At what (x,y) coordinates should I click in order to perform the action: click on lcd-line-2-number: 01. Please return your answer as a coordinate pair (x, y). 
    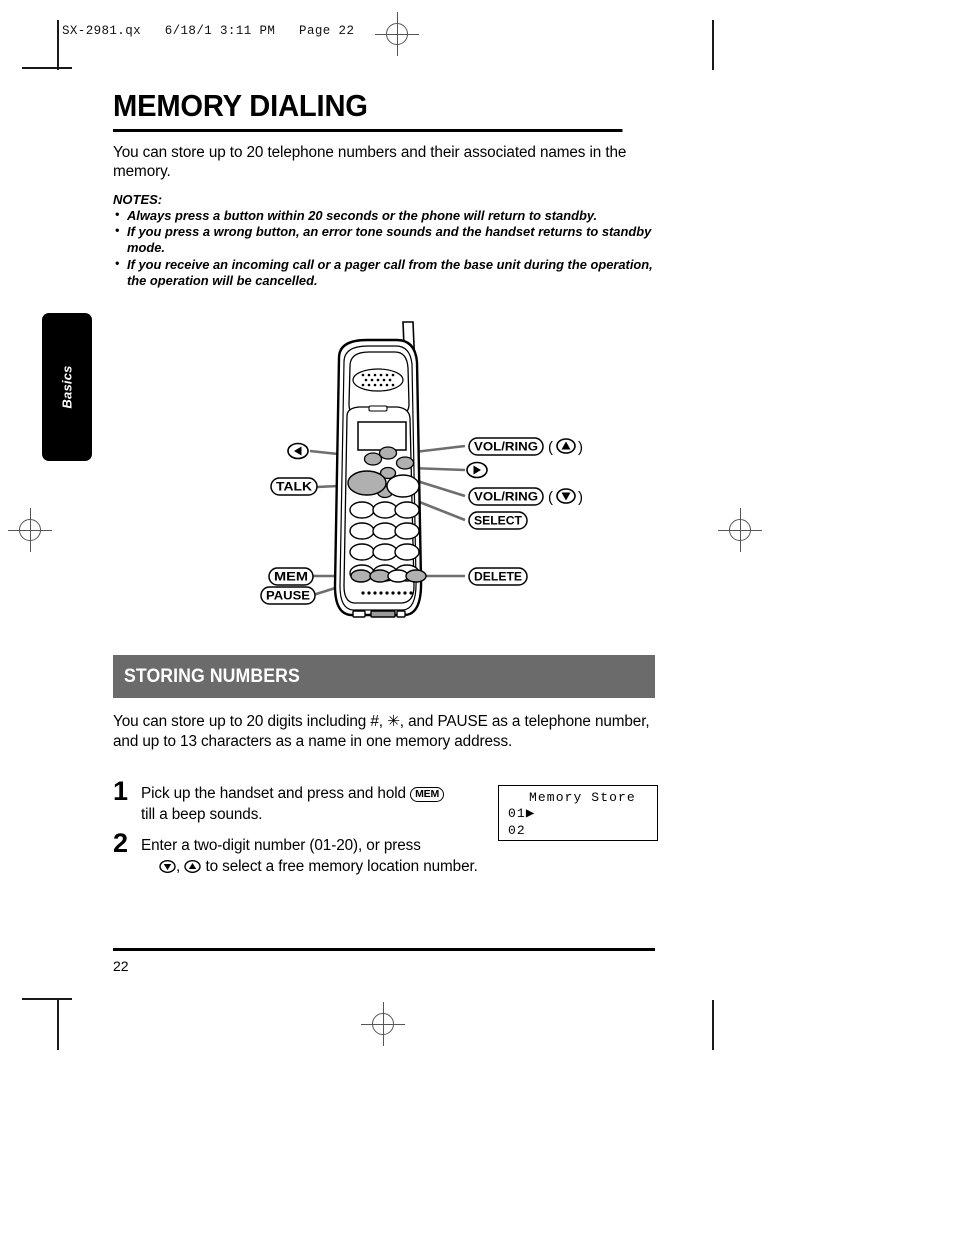
    Looking at the image, I should click on (517, 813).